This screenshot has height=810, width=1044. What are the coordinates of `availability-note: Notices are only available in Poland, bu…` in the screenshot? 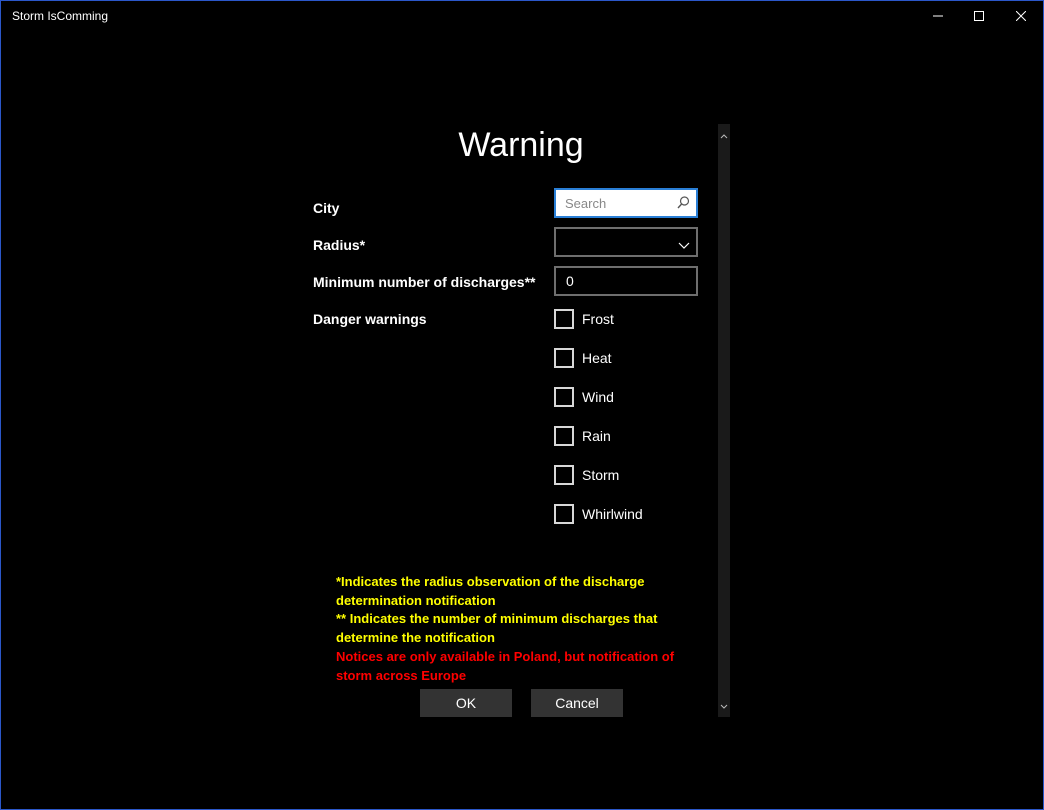 It's located at (516, 666).